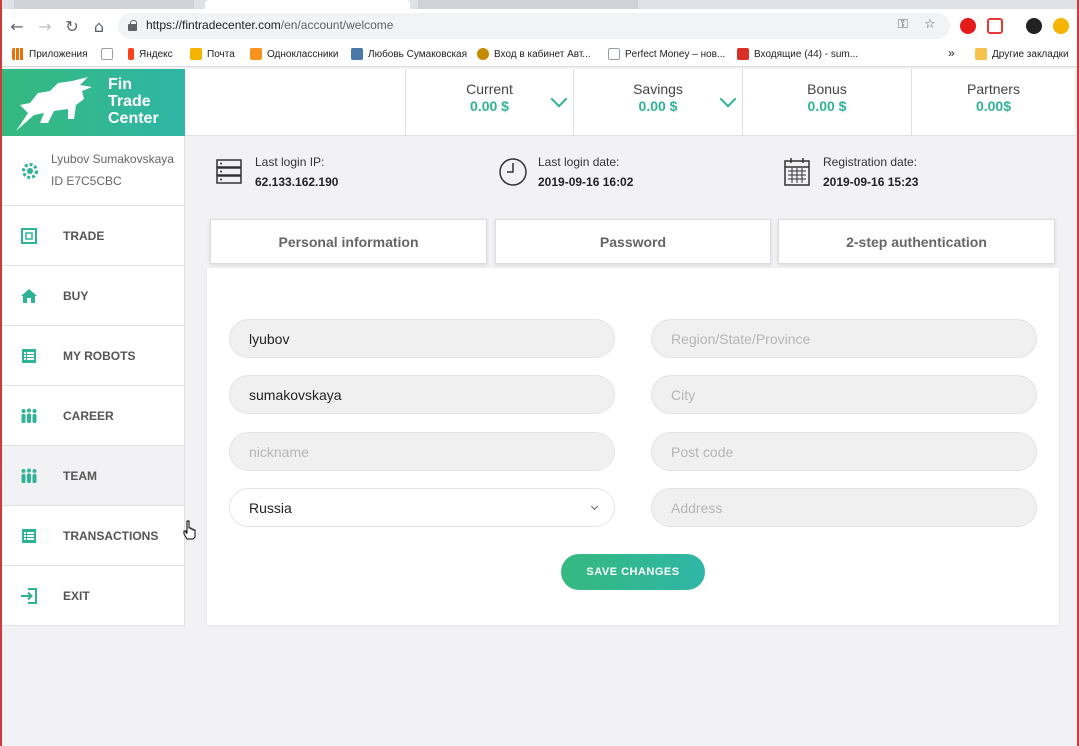 The height and width of the screenshot is (746, 1079). What do you see at coordinates (93, 356) in the screenshot?
I see `sidebar-item-my-robots: MY ROBOTS` at bounding box center [93, 356].